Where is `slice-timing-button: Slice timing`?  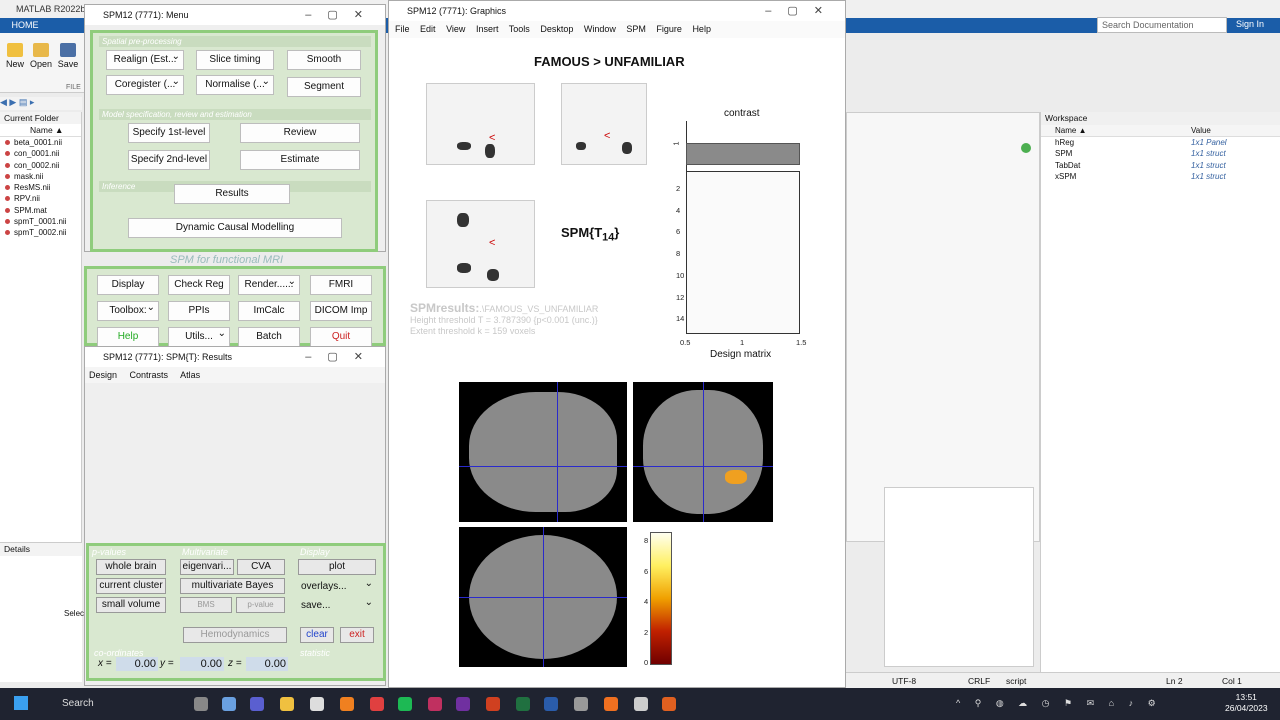 slice-timing-button: Slice timing is located at coordinates (235, 60).